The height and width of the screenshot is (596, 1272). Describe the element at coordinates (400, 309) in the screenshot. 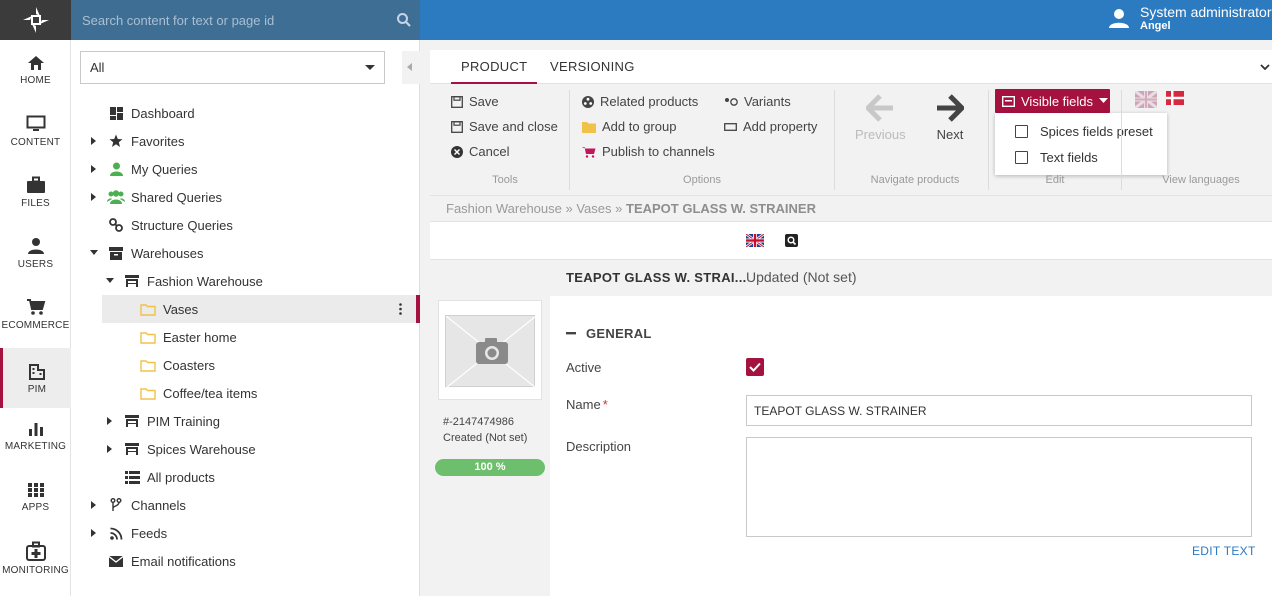

I see `more-vertical-icon` at that location.